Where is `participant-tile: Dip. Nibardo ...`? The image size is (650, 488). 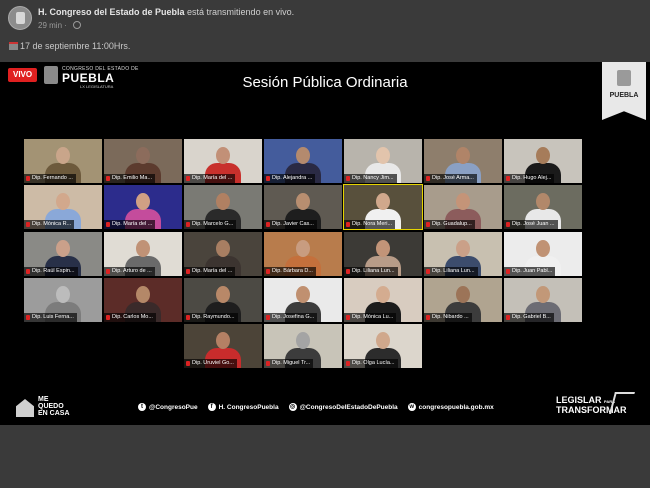
participant-tile: Dip. Nibardo ... is located at coordinates (463, 300).